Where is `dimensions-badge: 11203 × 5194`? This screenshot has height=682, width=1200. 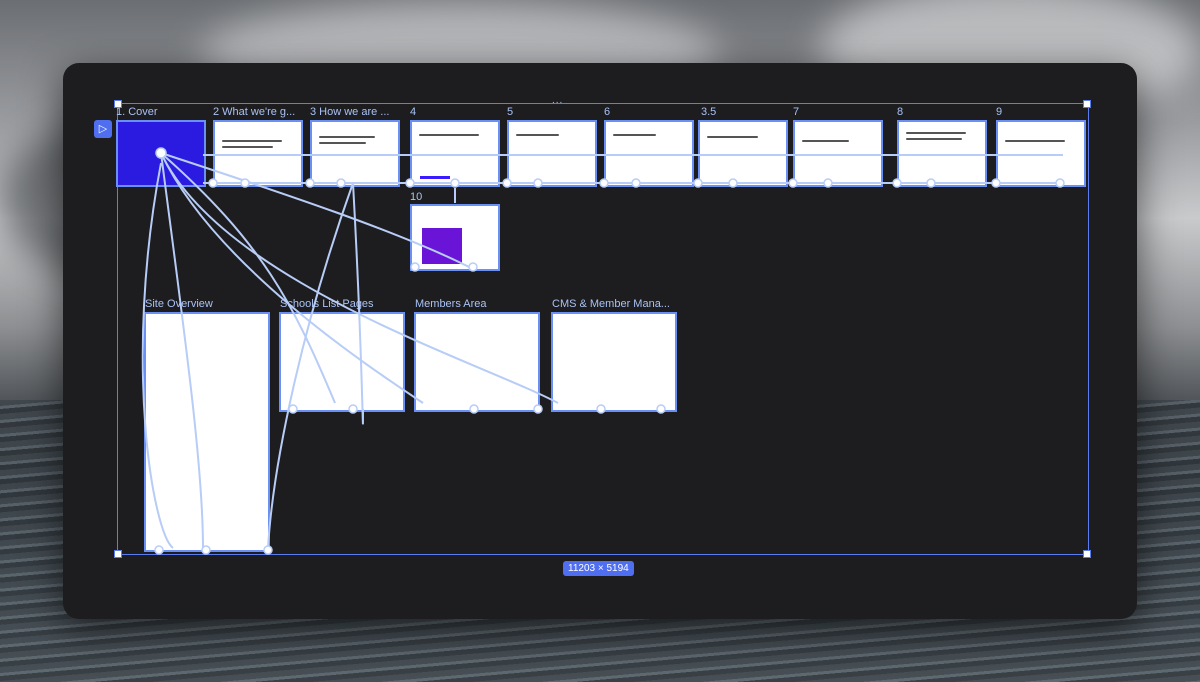 dimensions-badge: 11203 × 5194 is located at coordinates (598, 568).